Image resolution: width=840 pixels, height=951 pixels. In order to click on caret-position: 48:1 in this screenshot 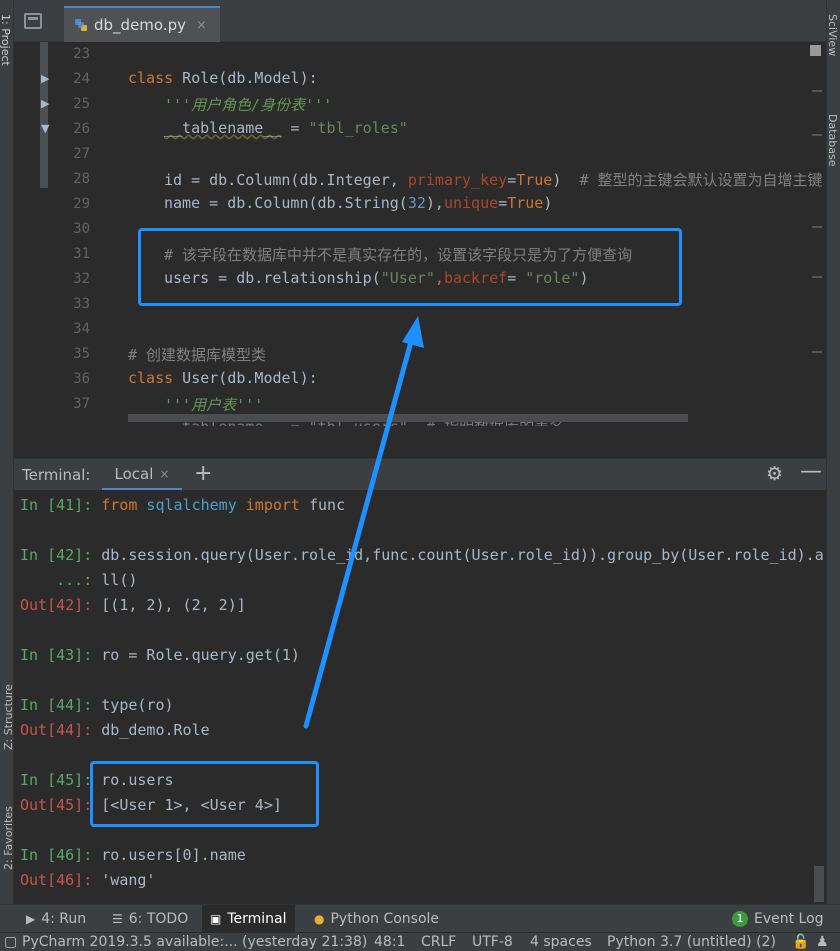, I will do `click(389, 942)`.